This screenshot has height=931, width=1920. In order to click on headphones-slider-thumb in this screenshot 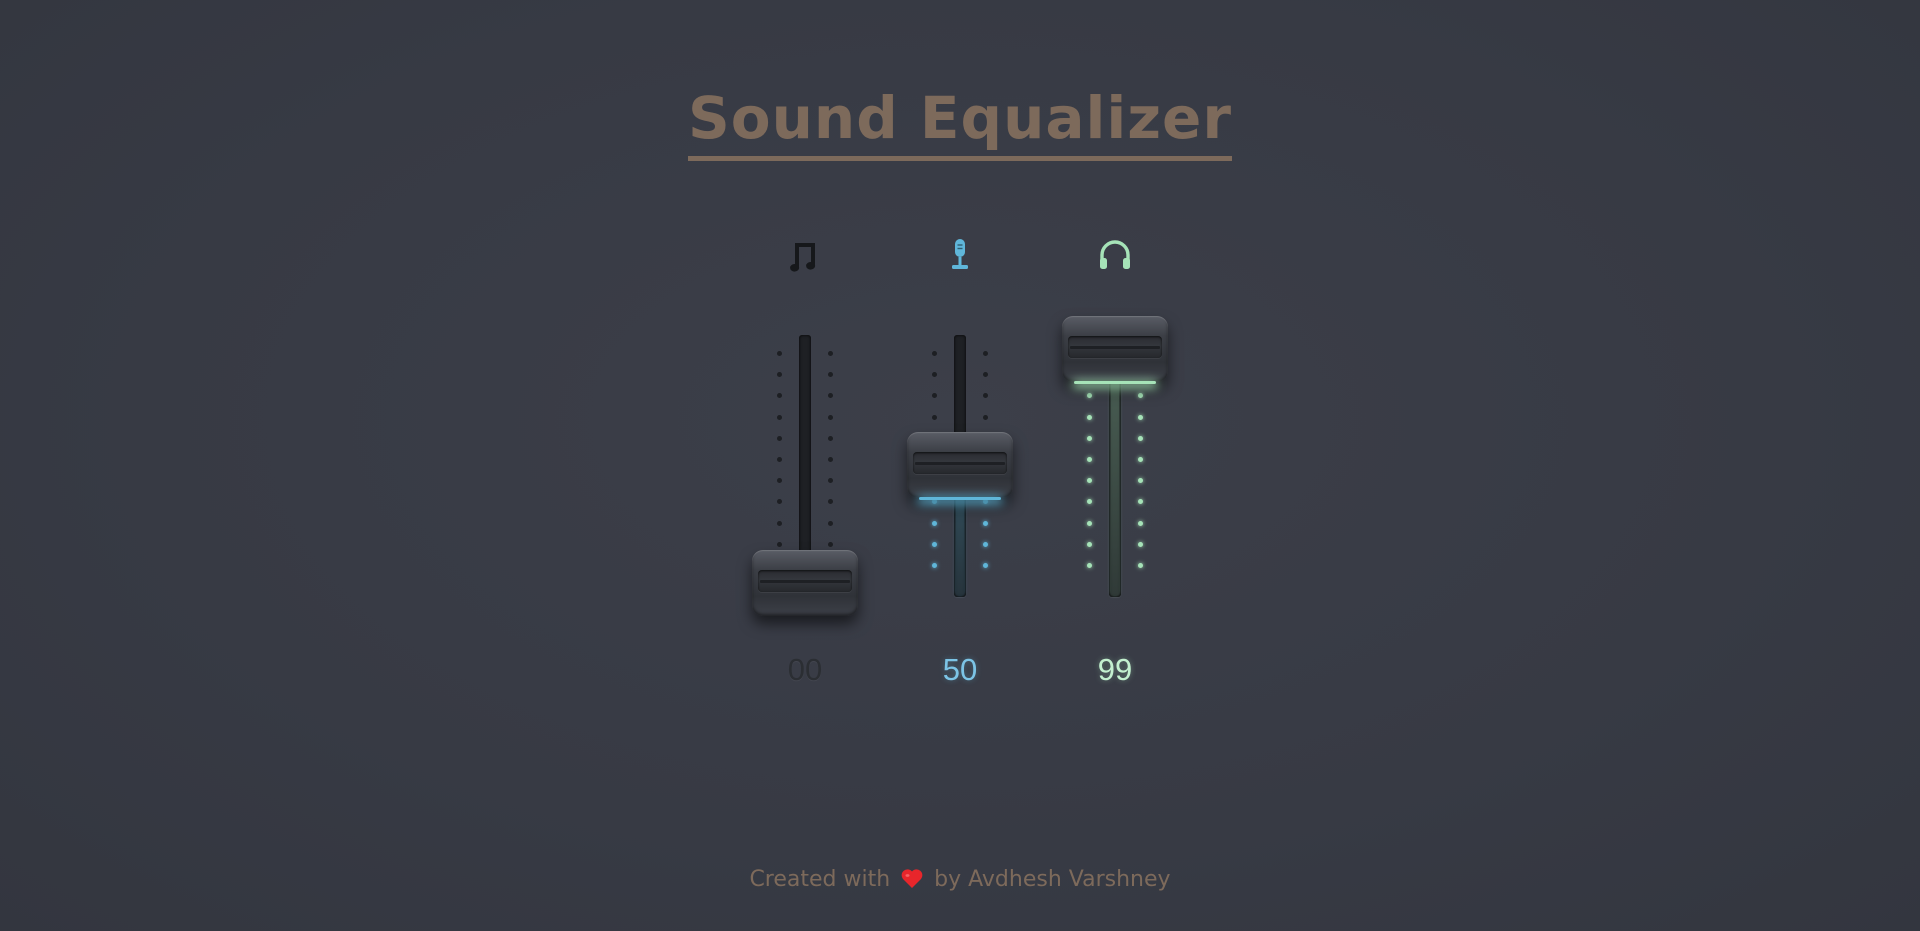, I will do `click(1115, 350)`.